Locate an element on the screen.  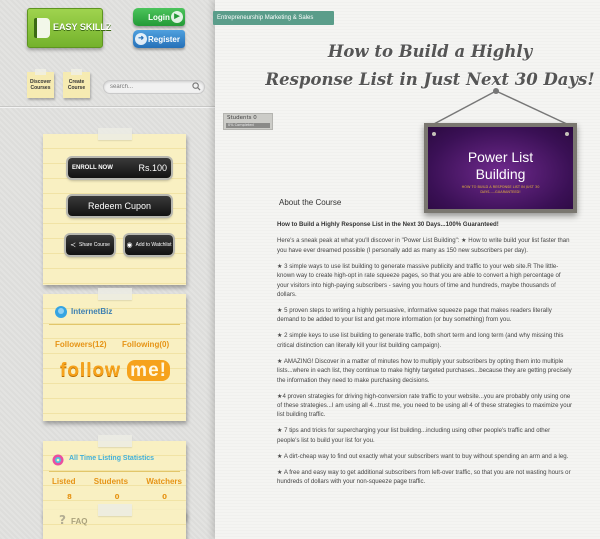
share-course-button: ≺ Share Course is located at coordinates (90, 245).